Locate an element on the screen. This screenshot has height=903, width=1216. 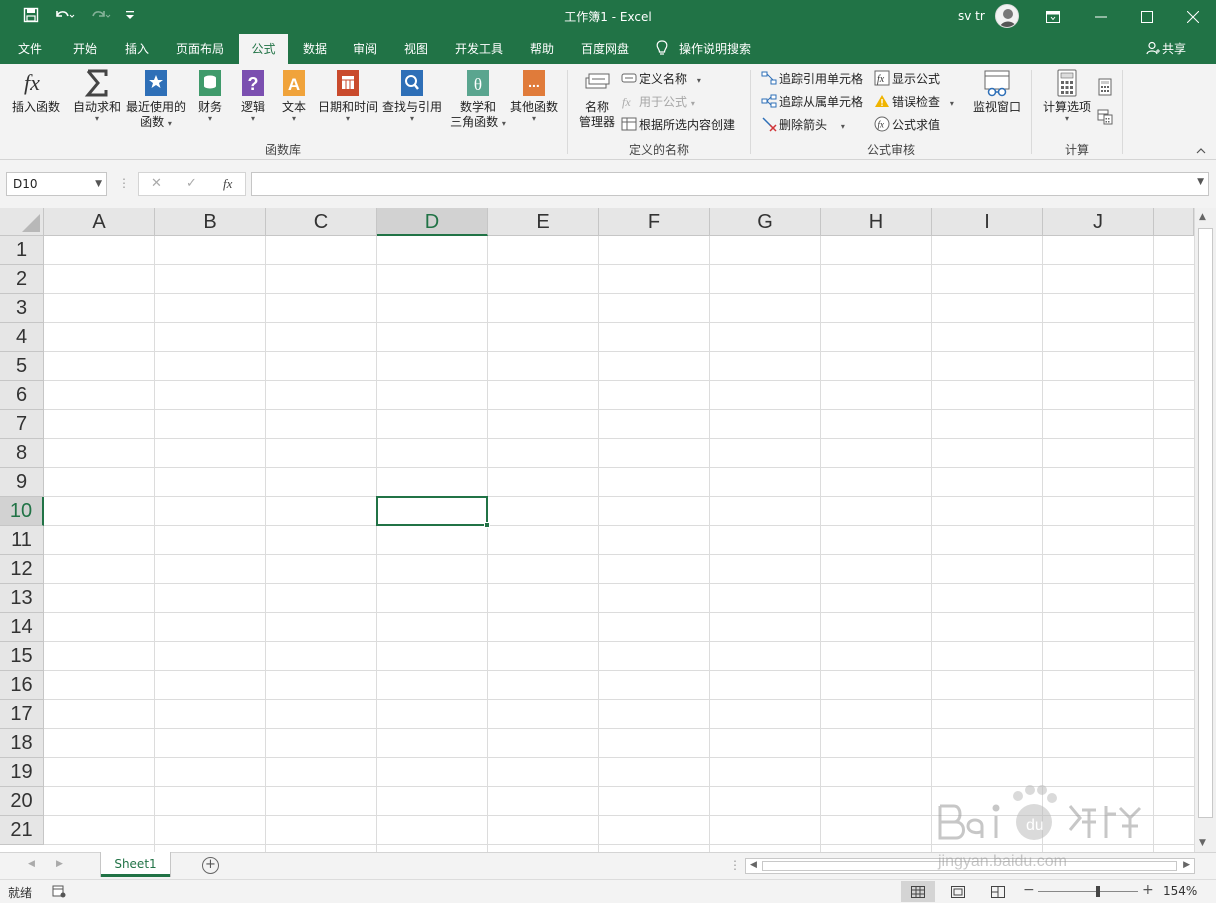
evaluate-formula-button: fx 公式求值 is located at coordinates (907, 125).